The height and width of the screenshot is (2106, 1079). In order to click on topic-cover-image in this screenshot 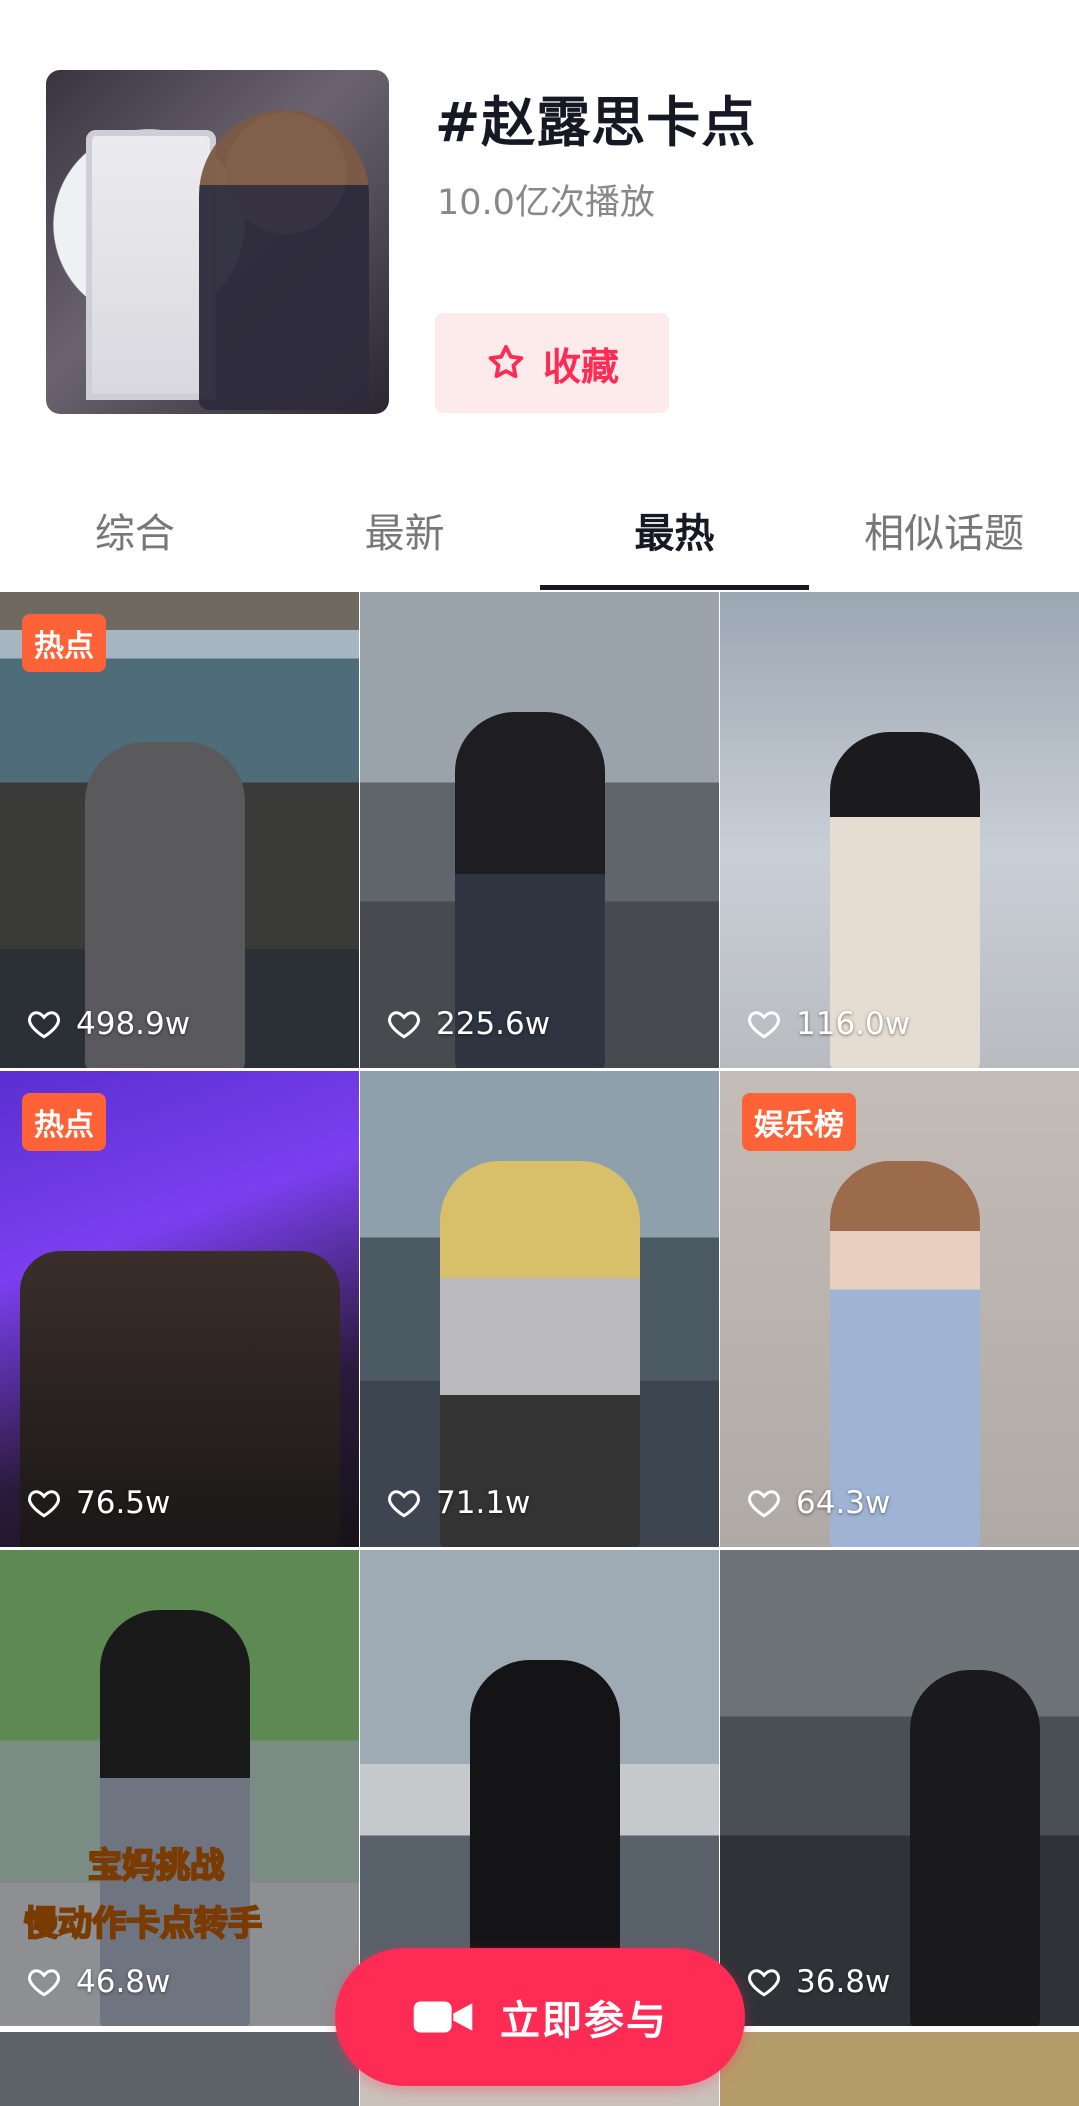, I will do `click(217, 242)`.